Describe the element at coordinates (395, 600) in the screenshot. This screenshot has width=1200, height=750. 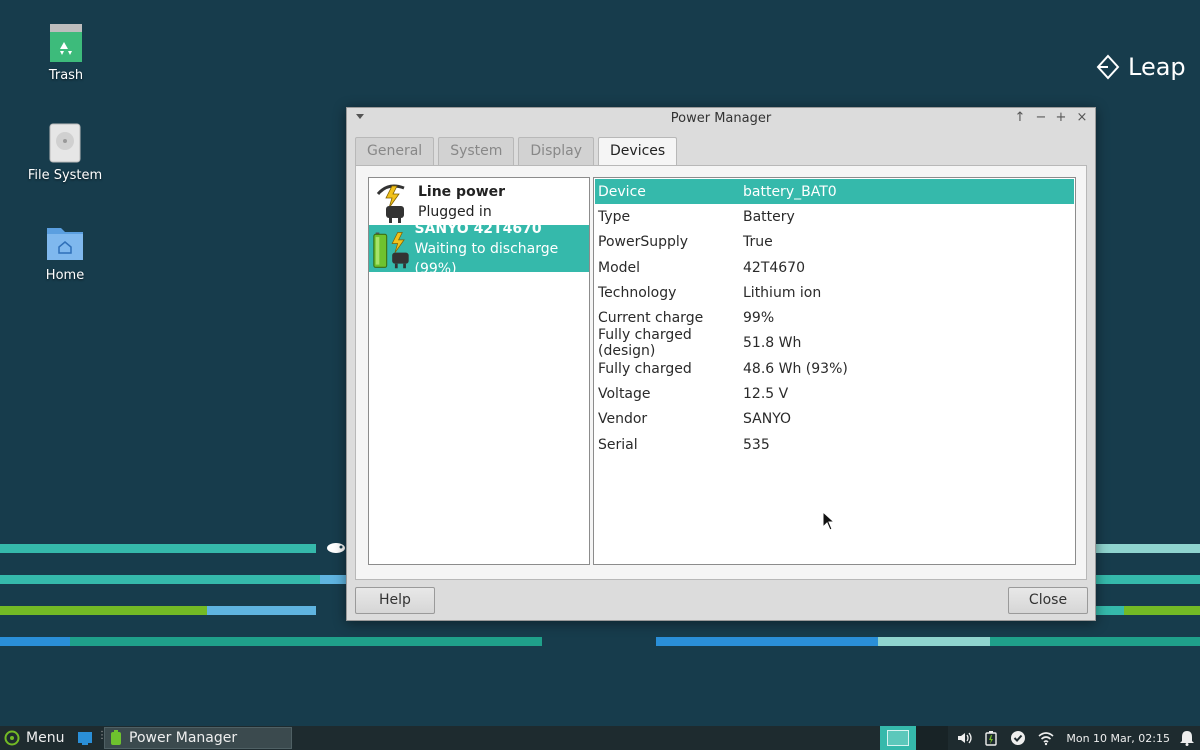
I see `help-button: Help` at that location.